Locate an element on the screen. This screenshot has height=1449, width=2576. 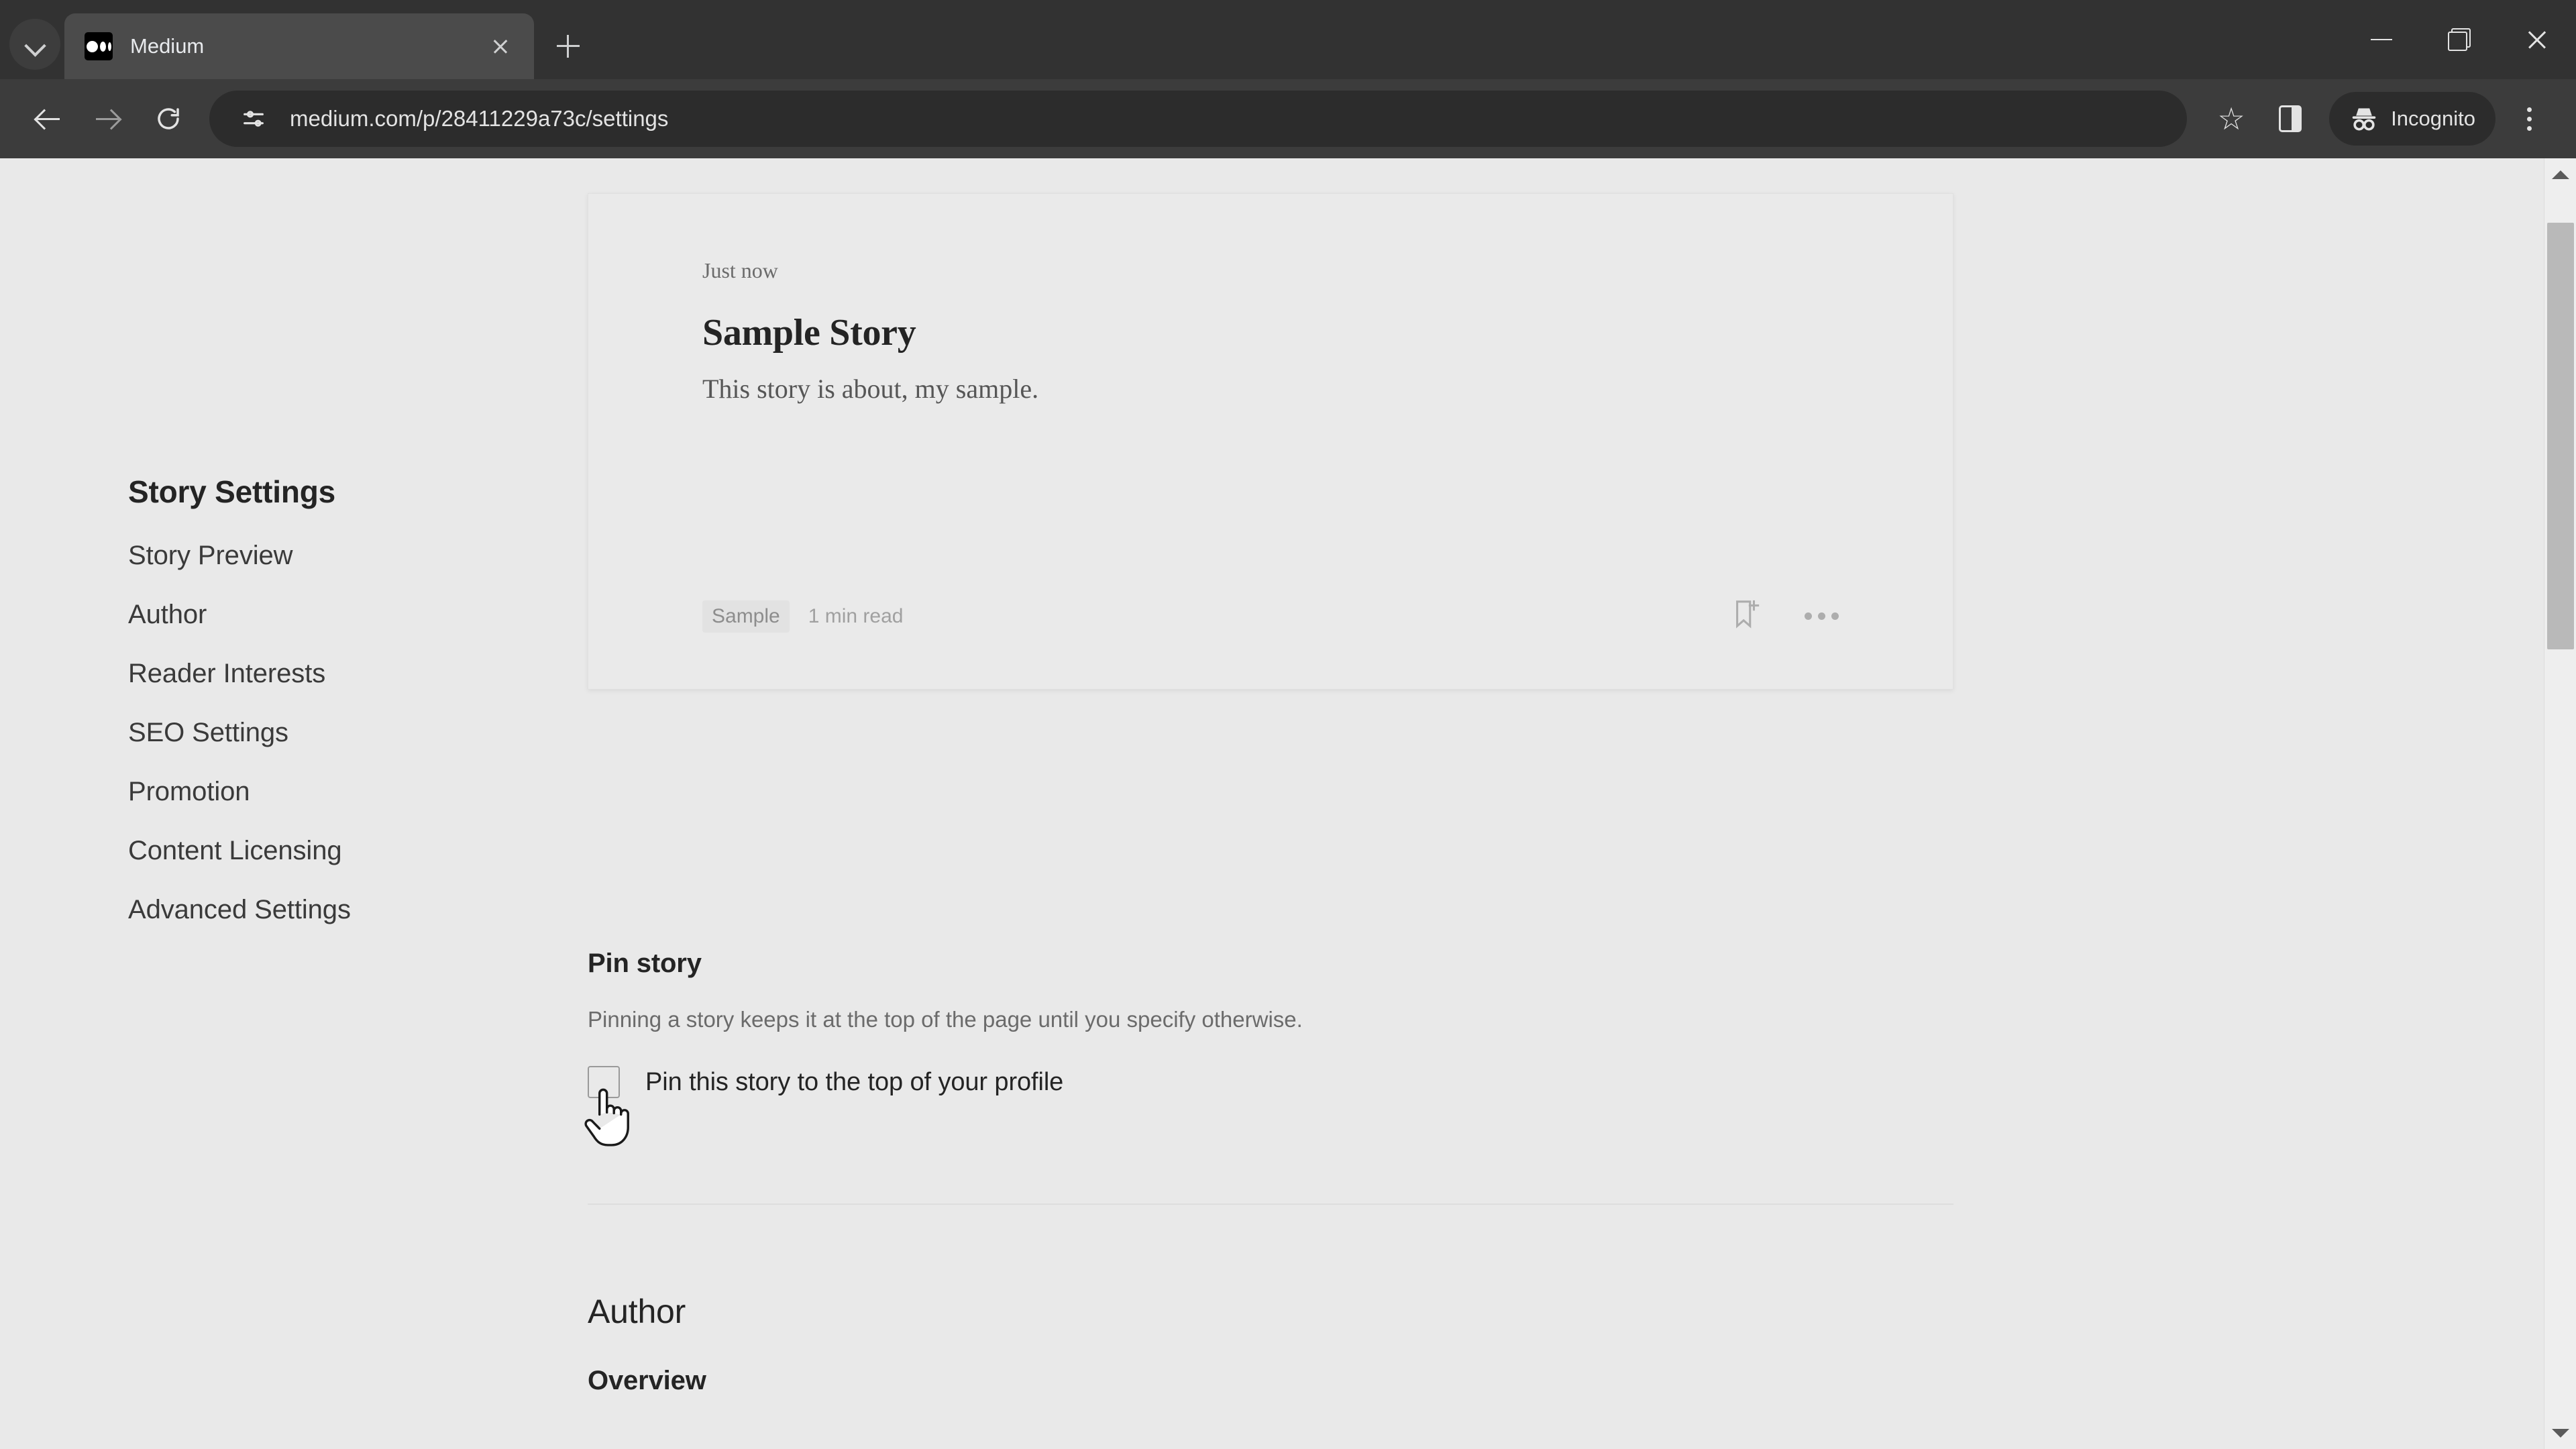
kebab-menu-icon is located at coordinates (2529, 109).